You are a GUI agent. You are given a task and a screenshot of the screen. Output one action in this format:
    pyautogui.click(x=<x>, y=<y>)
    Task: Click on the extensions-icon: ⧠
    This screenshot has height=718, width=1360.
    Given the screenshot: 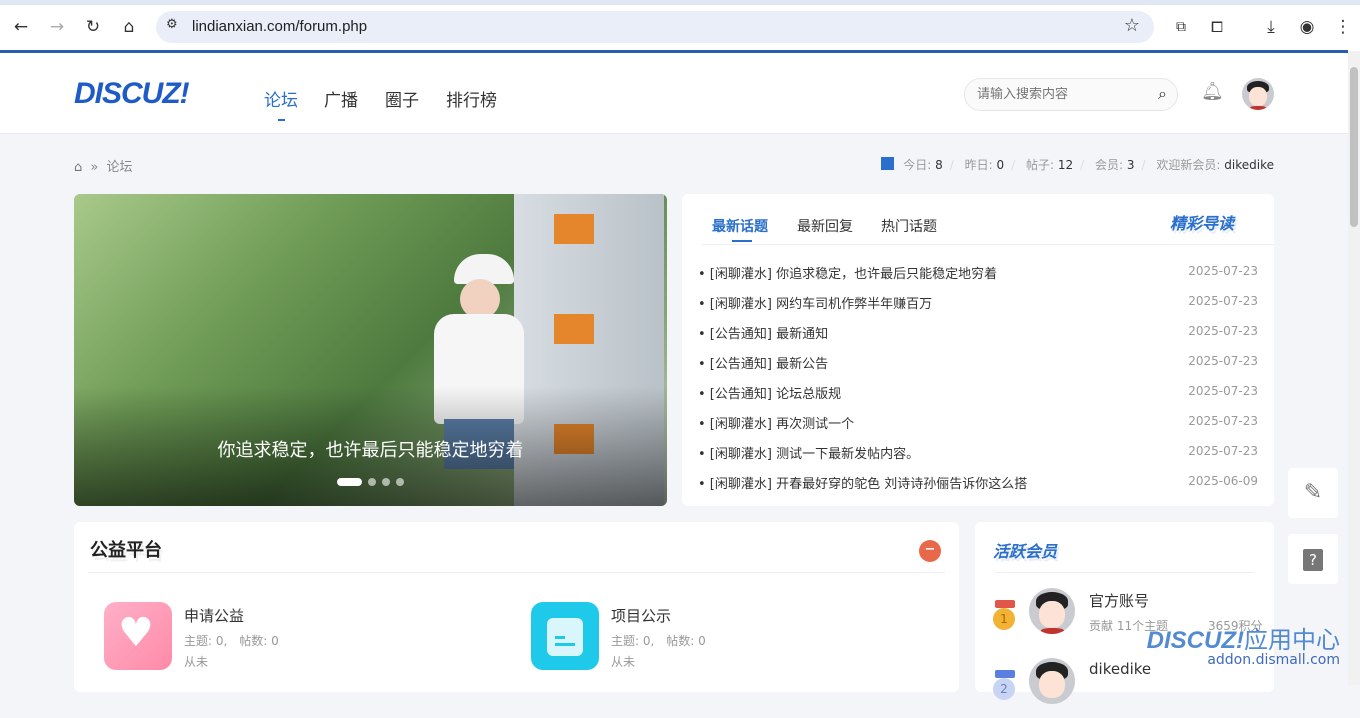 What is the action you would take?
    pyautogui.click(x=1217, y=27)
    